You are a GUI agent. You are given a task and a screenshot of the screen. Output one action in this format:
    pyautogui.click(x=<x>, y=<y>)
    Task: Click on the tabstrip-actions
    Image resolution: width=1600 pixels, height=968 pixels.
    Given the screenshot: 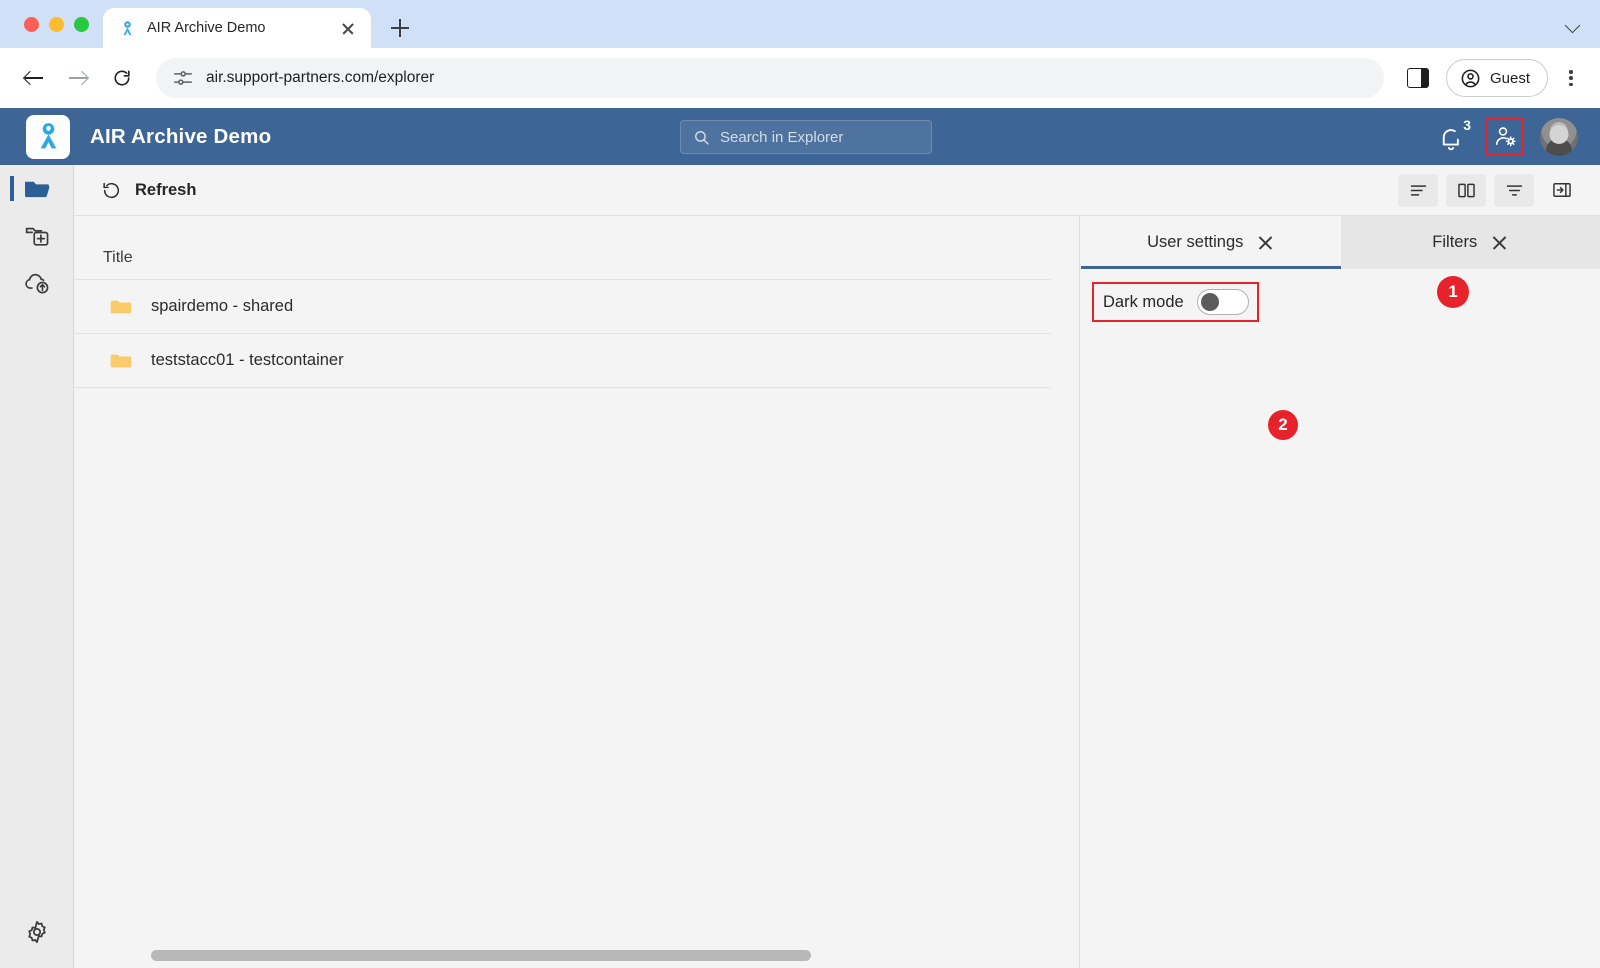 What is the action you would take?
    pyautogui.click(x=1580, y=24)
    